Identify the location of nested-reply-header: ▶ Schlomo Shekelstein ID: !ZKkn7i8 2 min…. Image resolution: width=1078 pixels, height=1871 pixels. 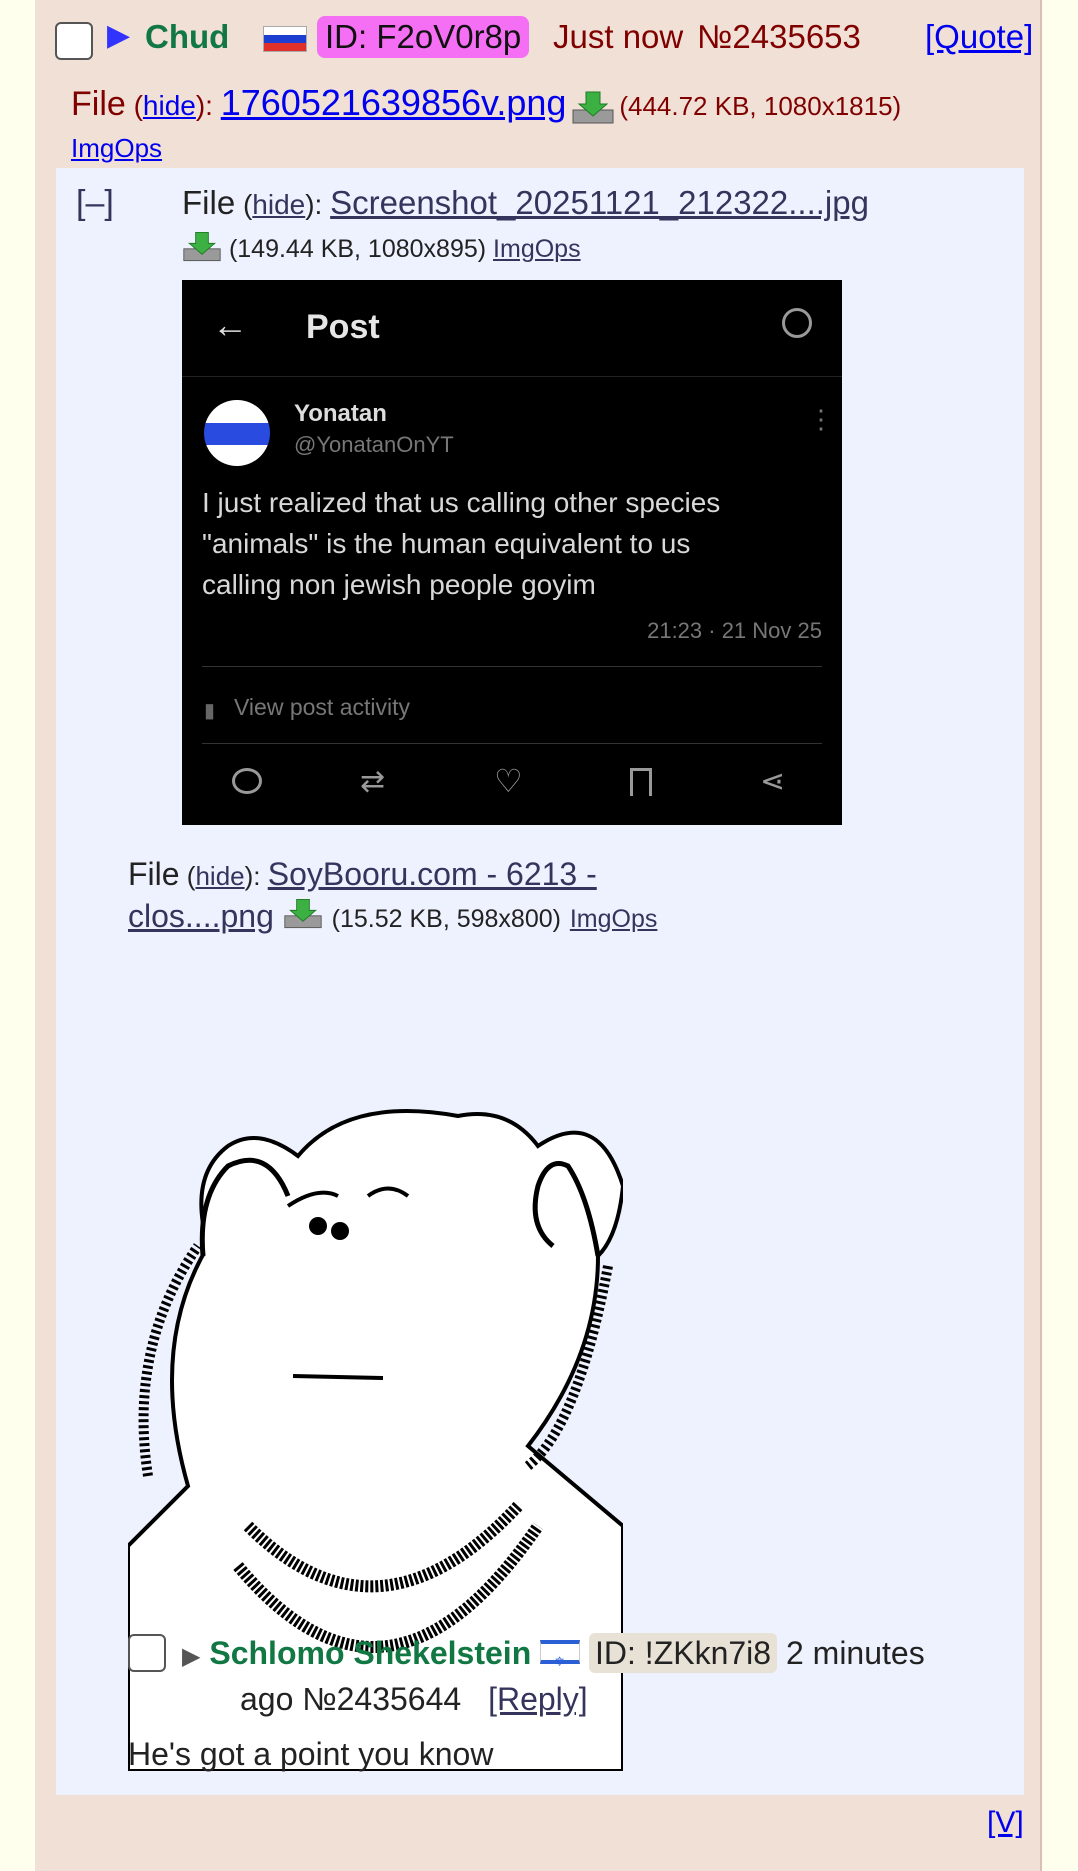
(592, 1676).